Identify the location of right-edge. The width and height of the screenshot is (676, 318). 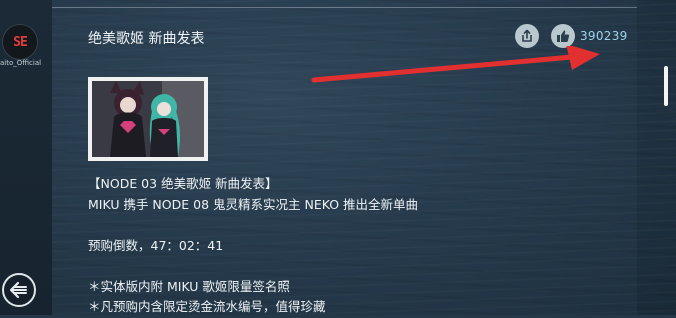
(656, 157).